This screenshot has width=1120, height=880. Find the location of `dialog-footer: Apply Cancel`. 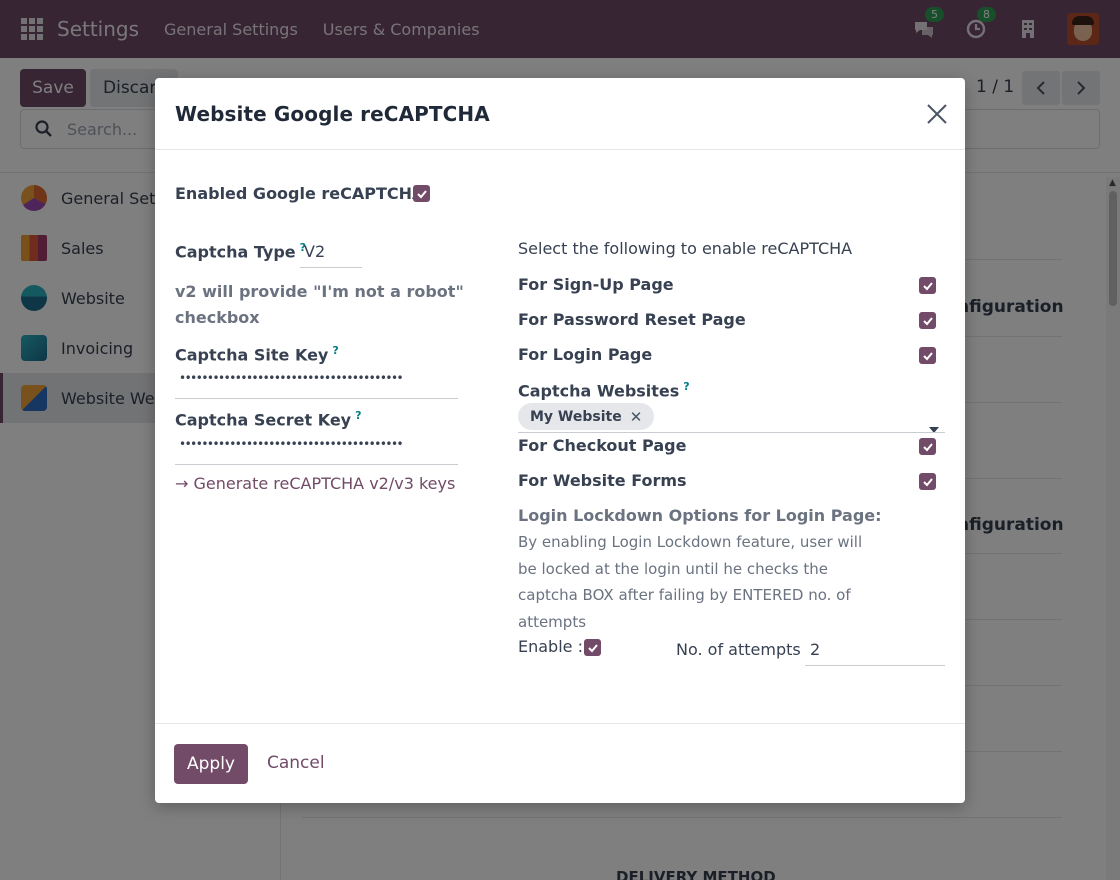

dialog-footer: Apply Cancel is located at coordinates (560, 763).